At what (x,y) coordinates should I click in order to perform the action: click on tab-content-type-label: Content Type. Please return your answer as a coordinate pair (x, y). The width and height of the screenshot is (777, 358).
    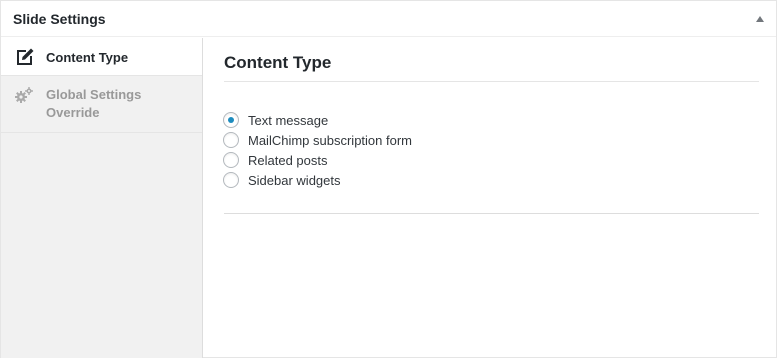
    Looking at the image, I should click on (87, 57).